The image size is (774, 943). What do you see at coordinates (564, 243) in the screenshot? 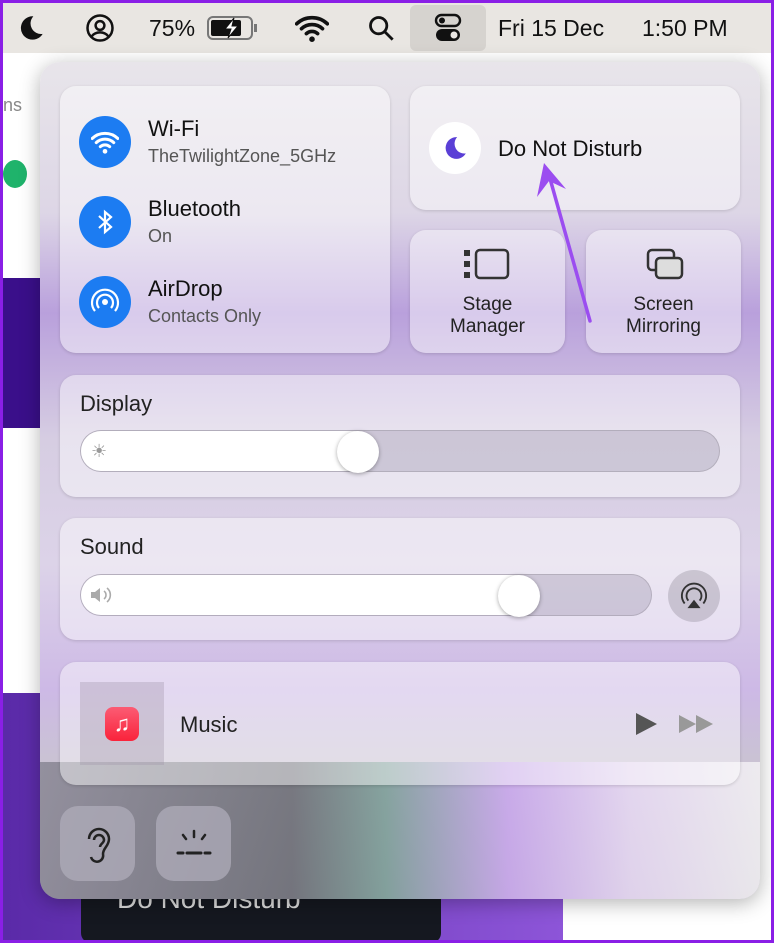
I see `annotation-arrow` at bounding box center [564, 243].